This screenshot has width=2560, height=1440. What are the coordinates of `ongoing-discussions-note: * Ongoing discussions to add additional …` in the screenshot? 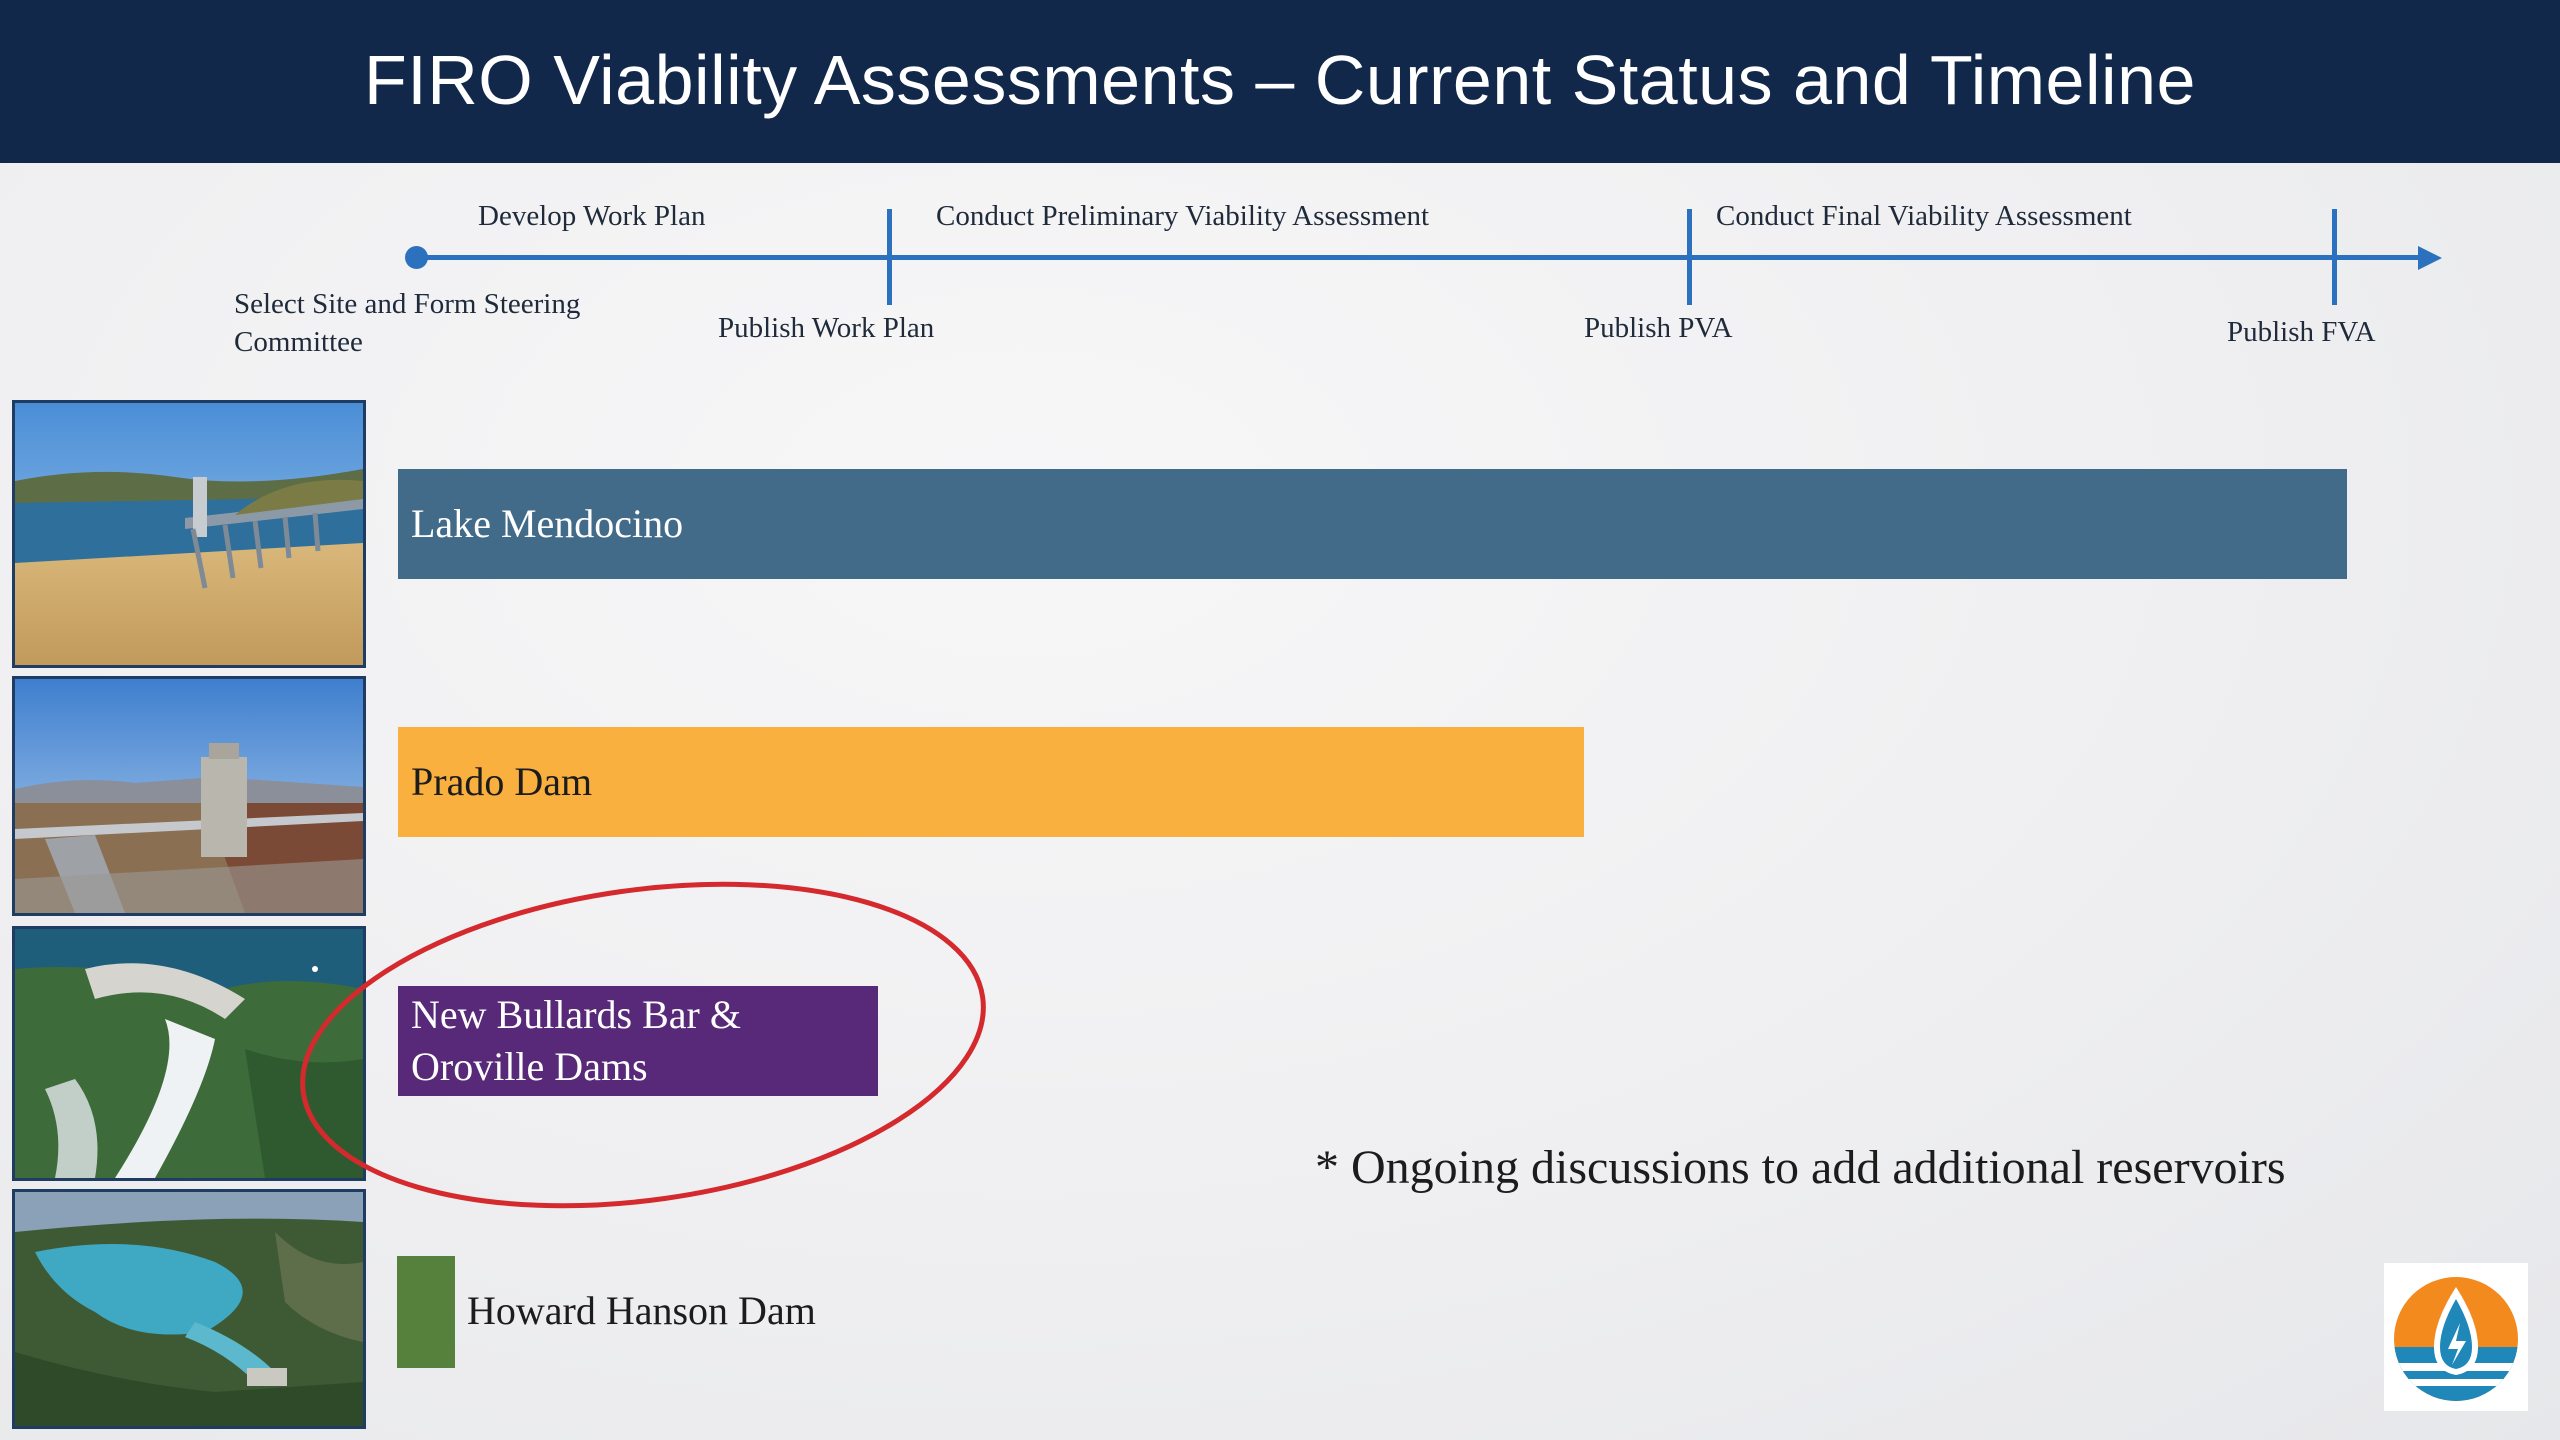 It's located at (1800, 1167).